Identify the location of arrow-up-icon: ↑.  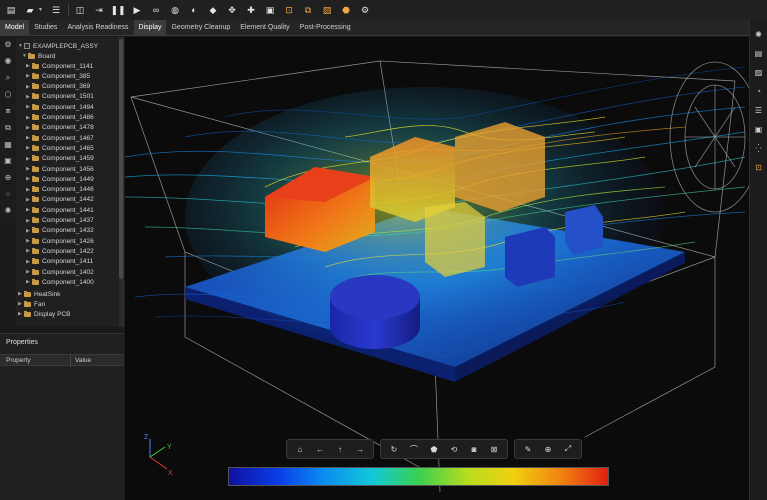
(340, 449).